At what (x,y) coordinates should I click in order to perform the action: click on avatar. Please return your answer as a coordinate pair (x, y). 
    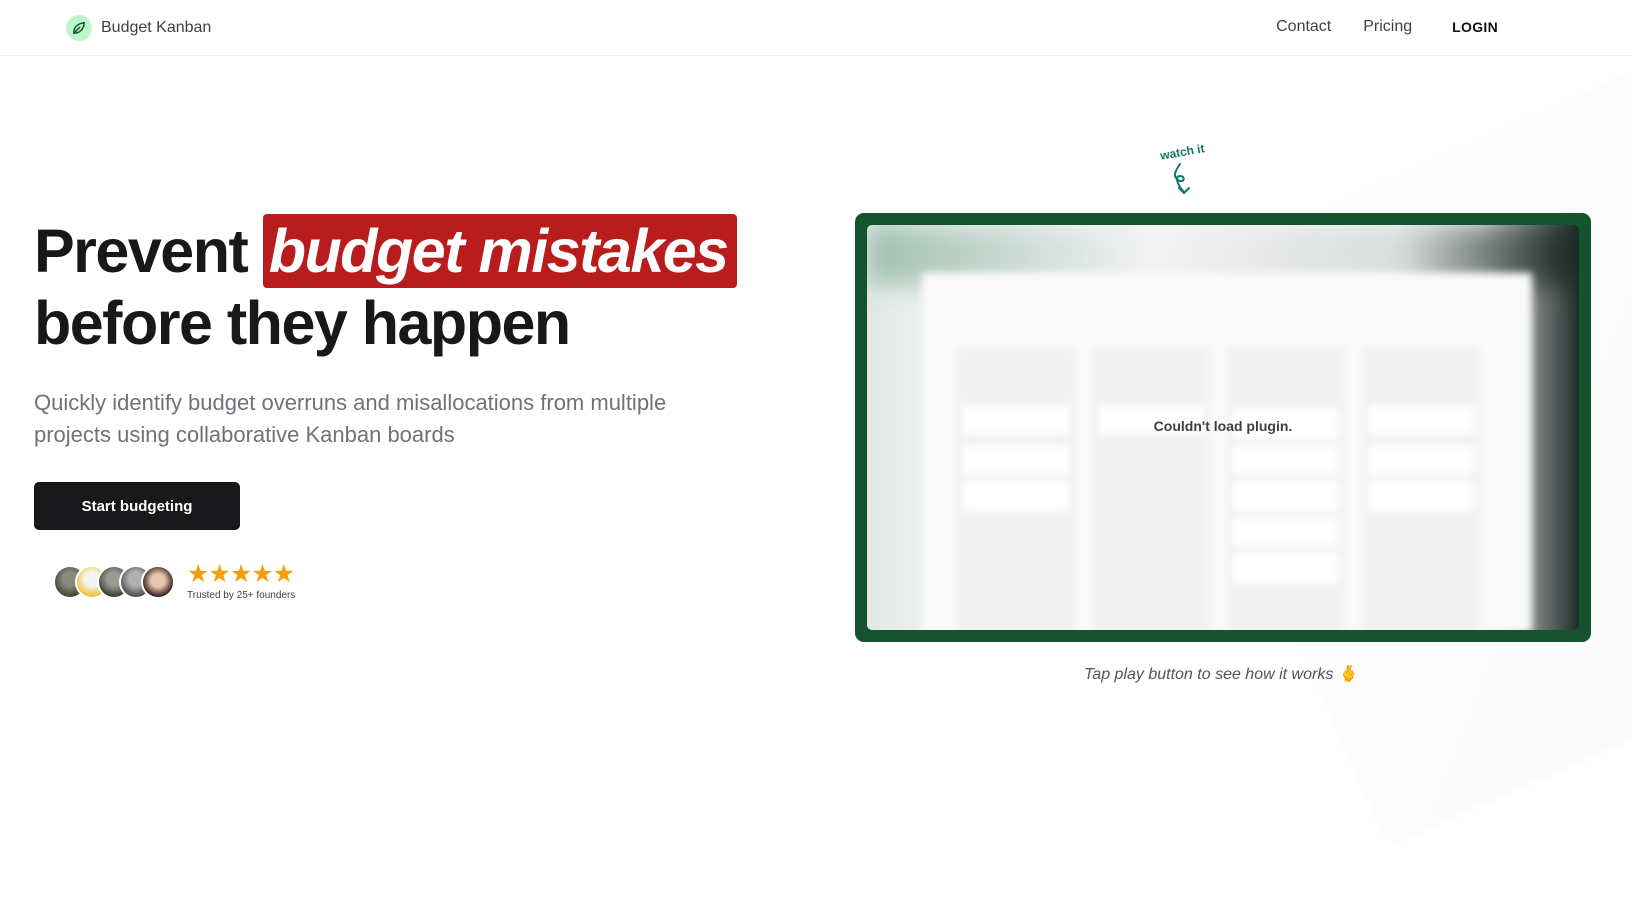
    Looking at the image, I should click on (158, 581).